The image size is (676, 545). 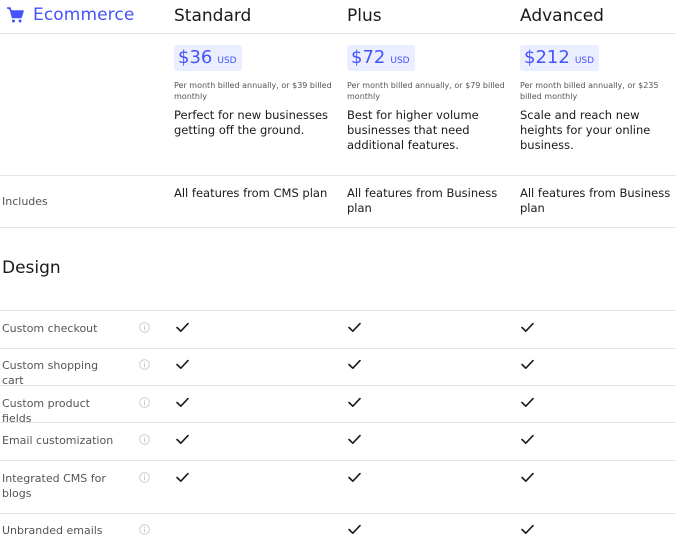 What do you see at coordinates (364, 16) in the screenshot?
I see `plan-name-plus: Plus` at bounding box center [364, 16].